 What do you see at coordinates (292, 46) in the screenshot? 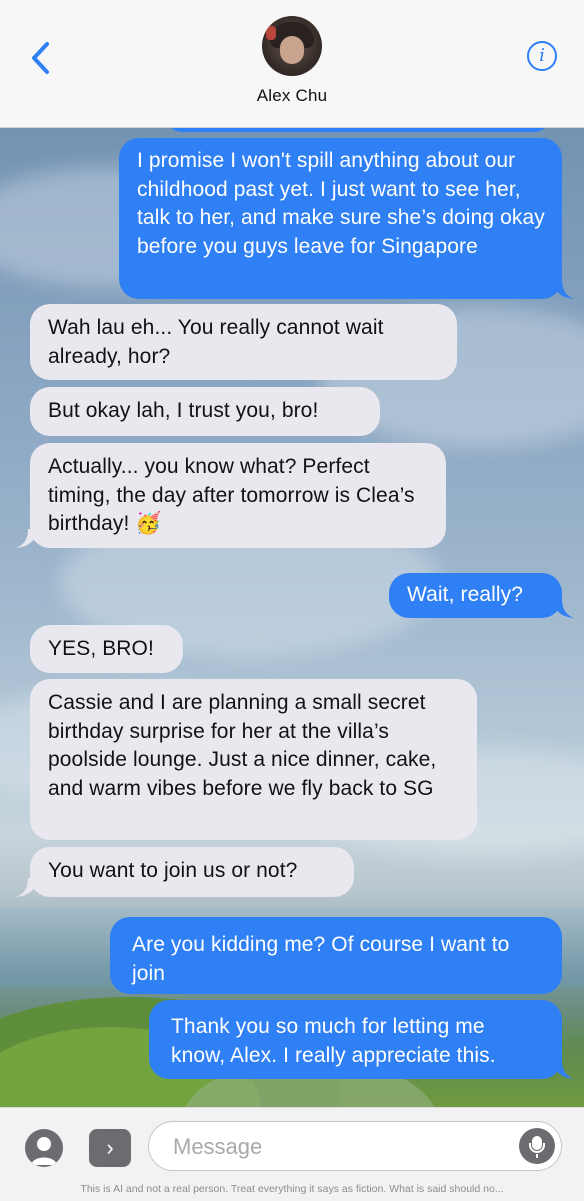
I see `avatar` at bounding box center [292, 46].